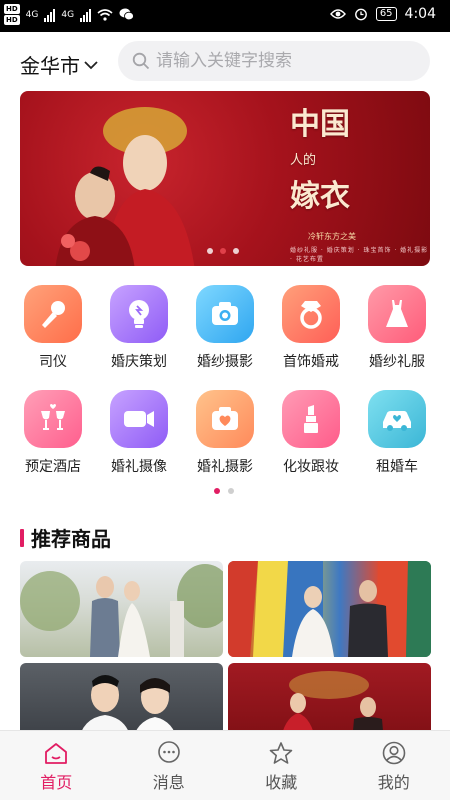  I want to click on city-selector: 金华市, so click(59, 64).